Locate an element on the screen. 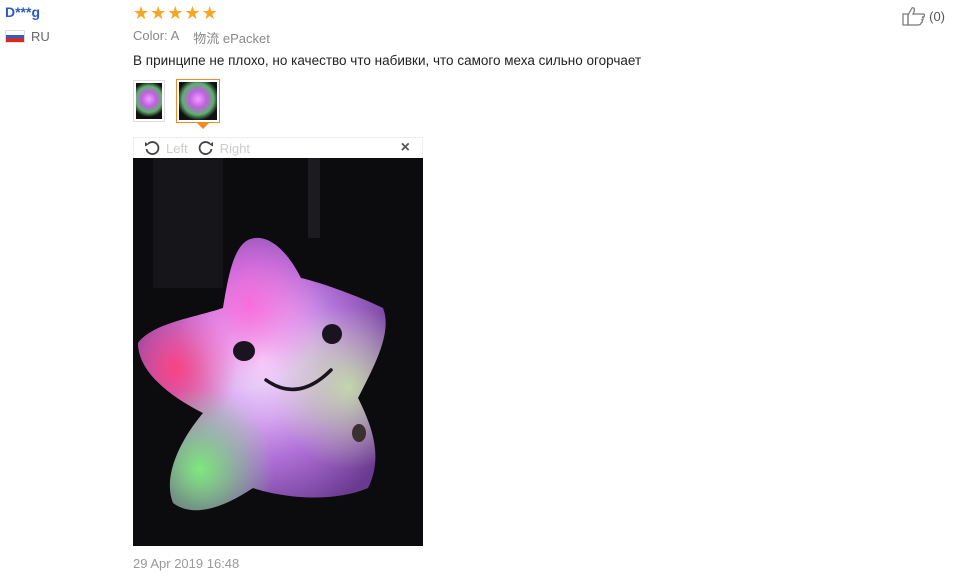  star-rating: ★ ★ ★ ★ ★ is located at coordinates (175, 14).